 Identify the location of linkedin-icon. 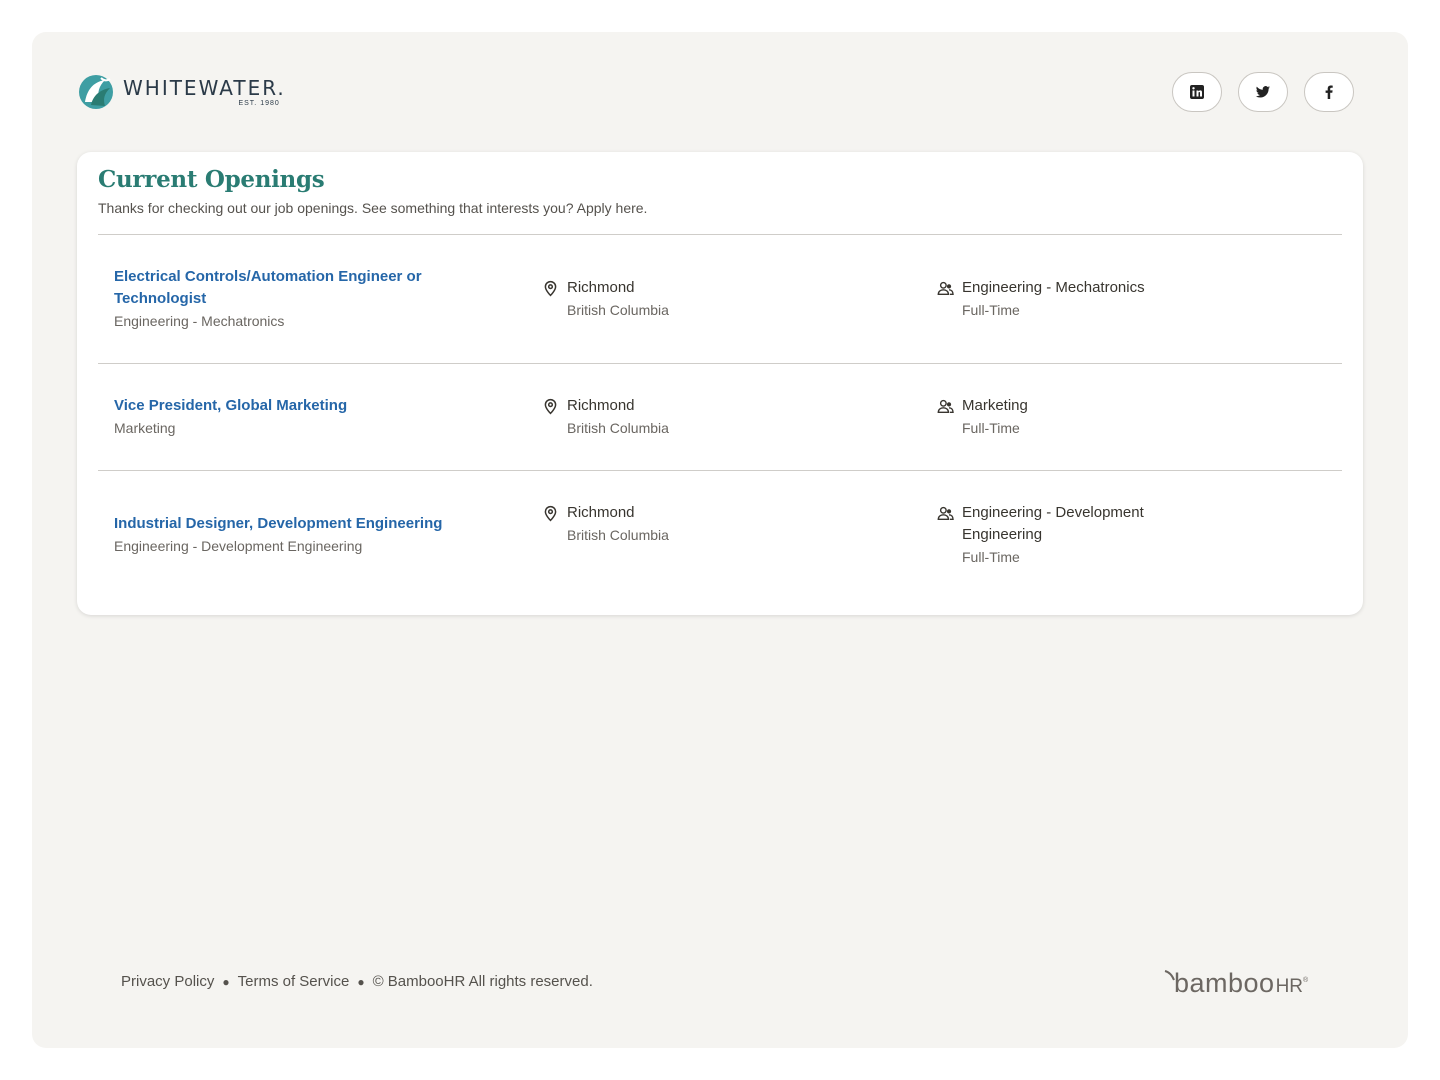
(1197, 92).